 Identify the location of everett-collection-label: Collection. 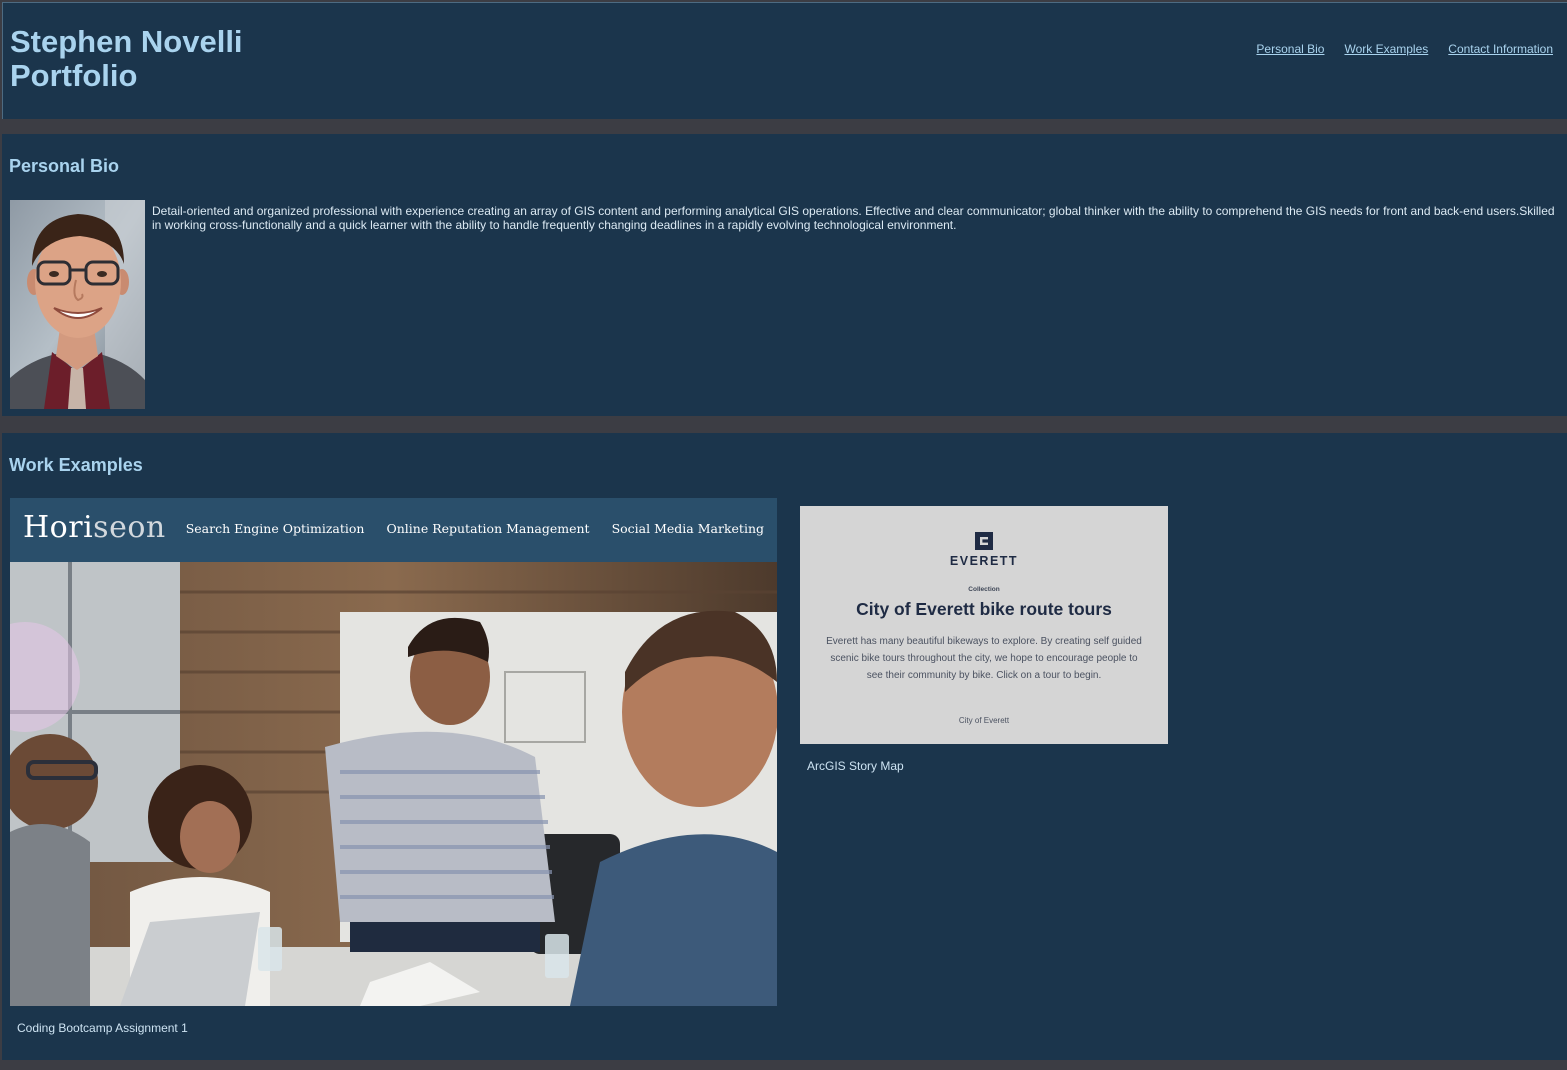
(984, 589).